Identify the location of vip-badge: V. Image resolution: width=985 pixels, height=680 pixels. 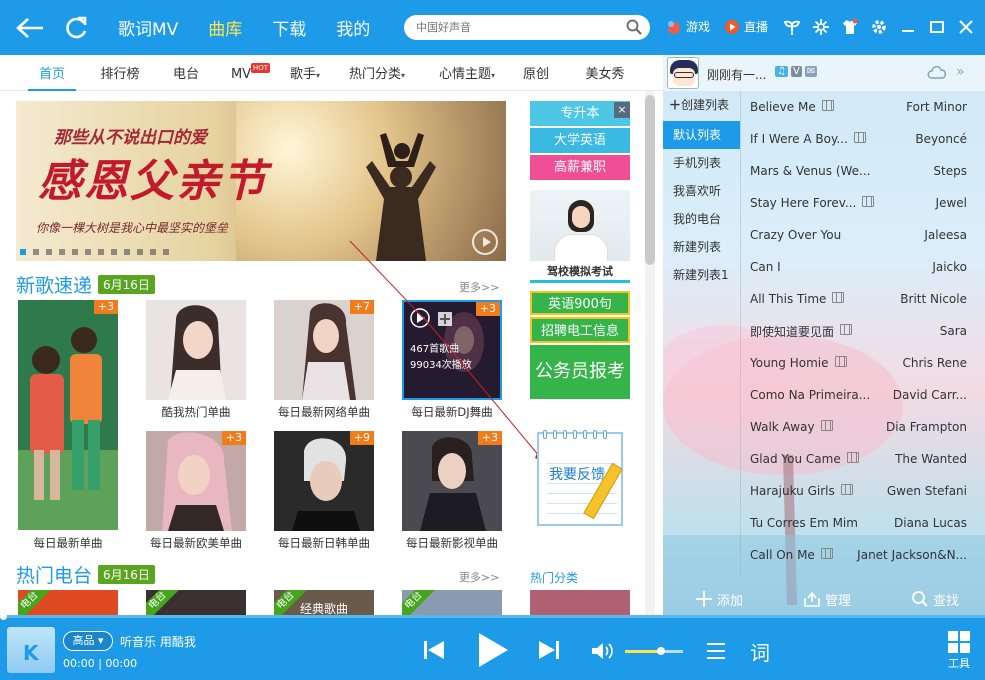
(796, 71).